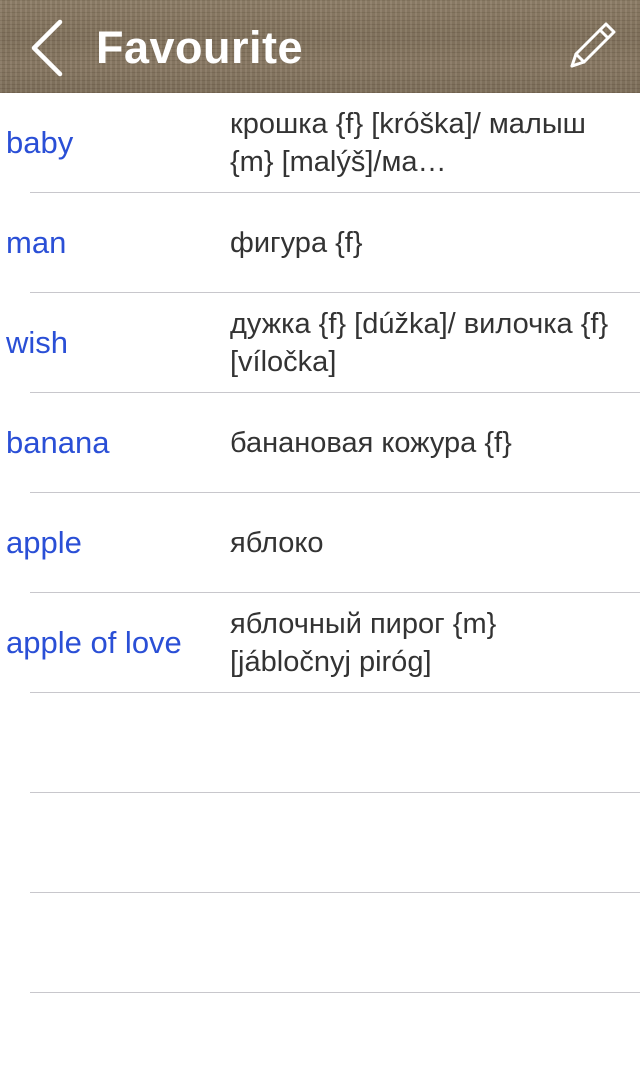 This screenshot has height=1065, width=640. What do you see at coordinates (94, 642) in the screenshot?
I see `entry-word: apple of love` at bounding box center [94, 642].